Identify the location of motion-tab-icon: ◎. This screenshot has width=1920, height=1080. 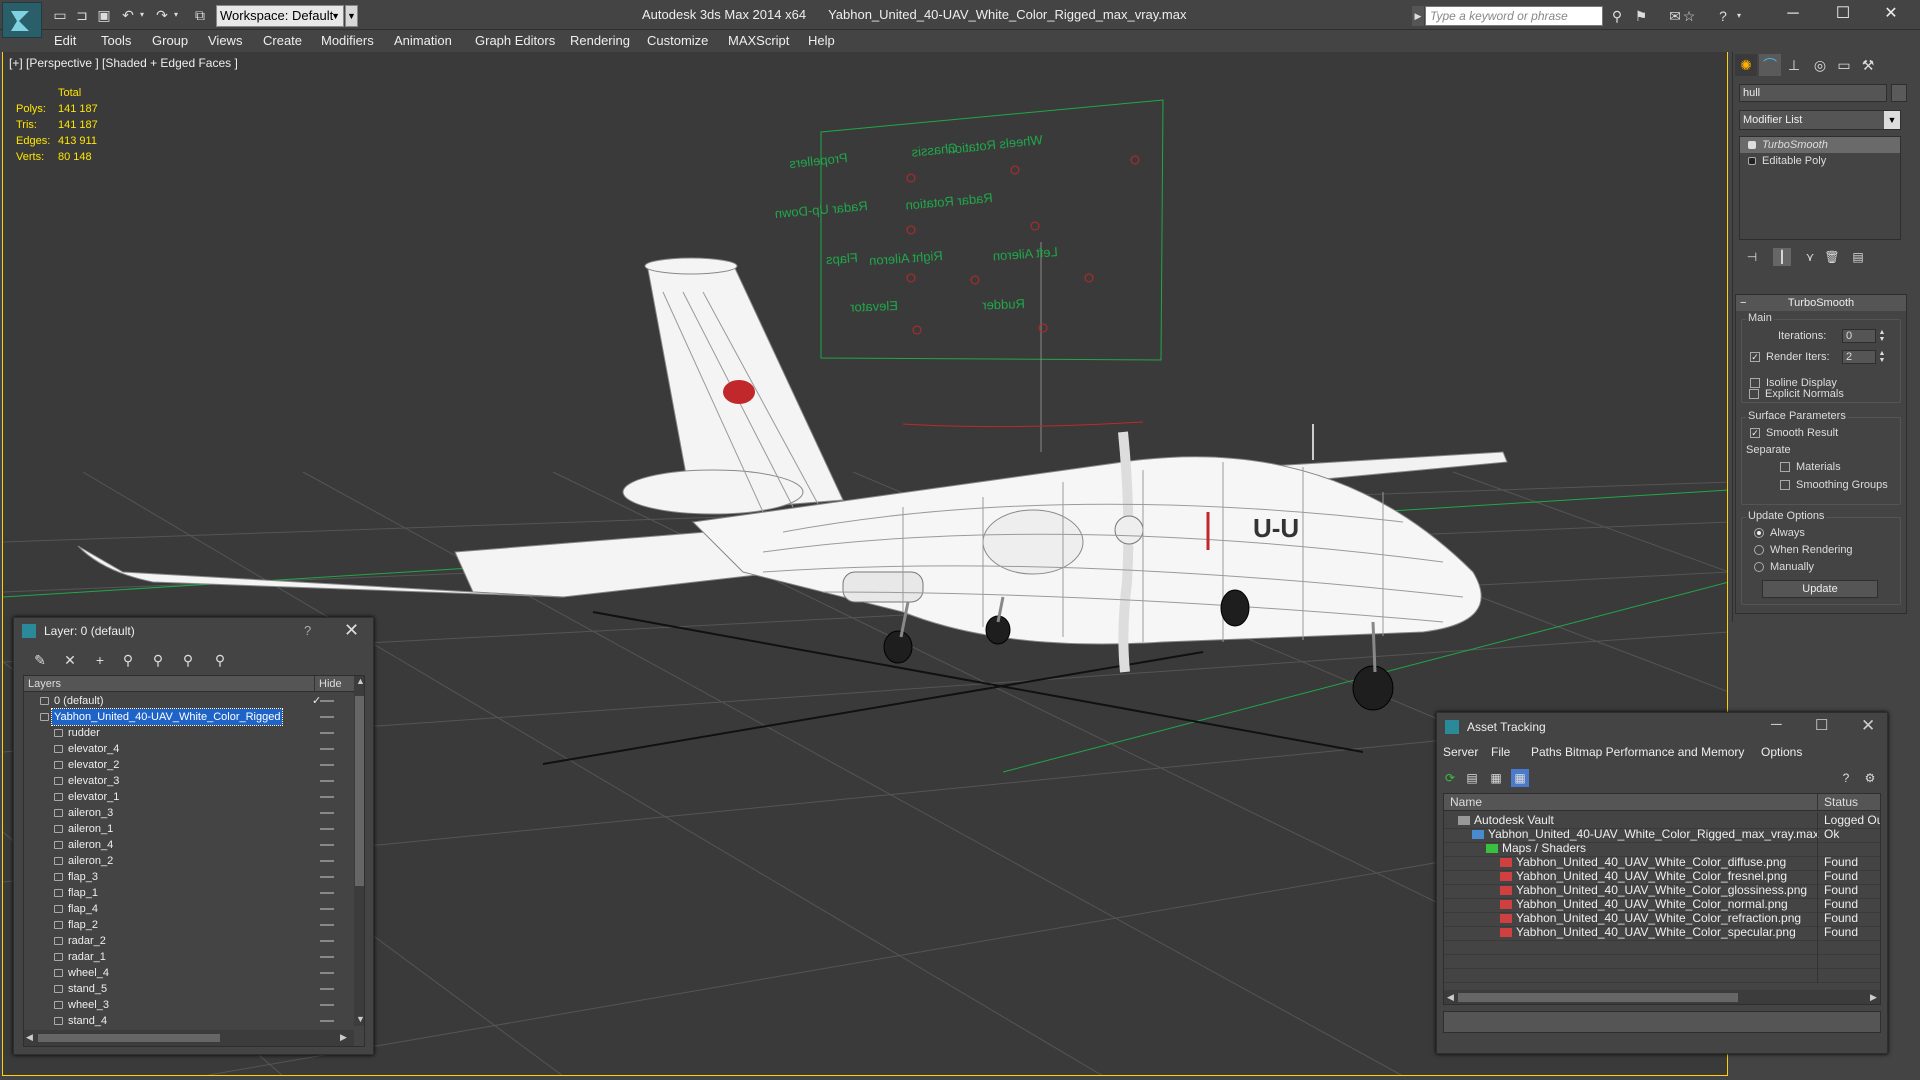
(1820, 65).